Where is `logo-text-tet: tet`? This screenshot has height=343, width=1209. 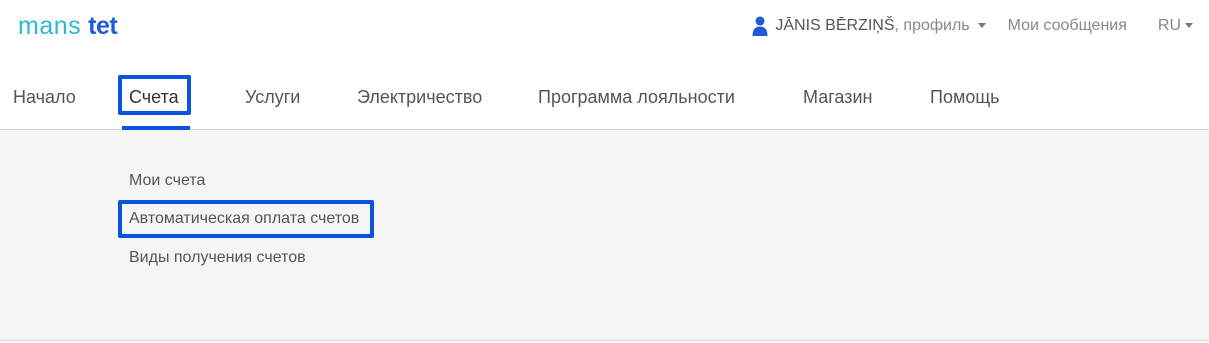
logo-text-tet: tet is located at coordinates (103, 26).